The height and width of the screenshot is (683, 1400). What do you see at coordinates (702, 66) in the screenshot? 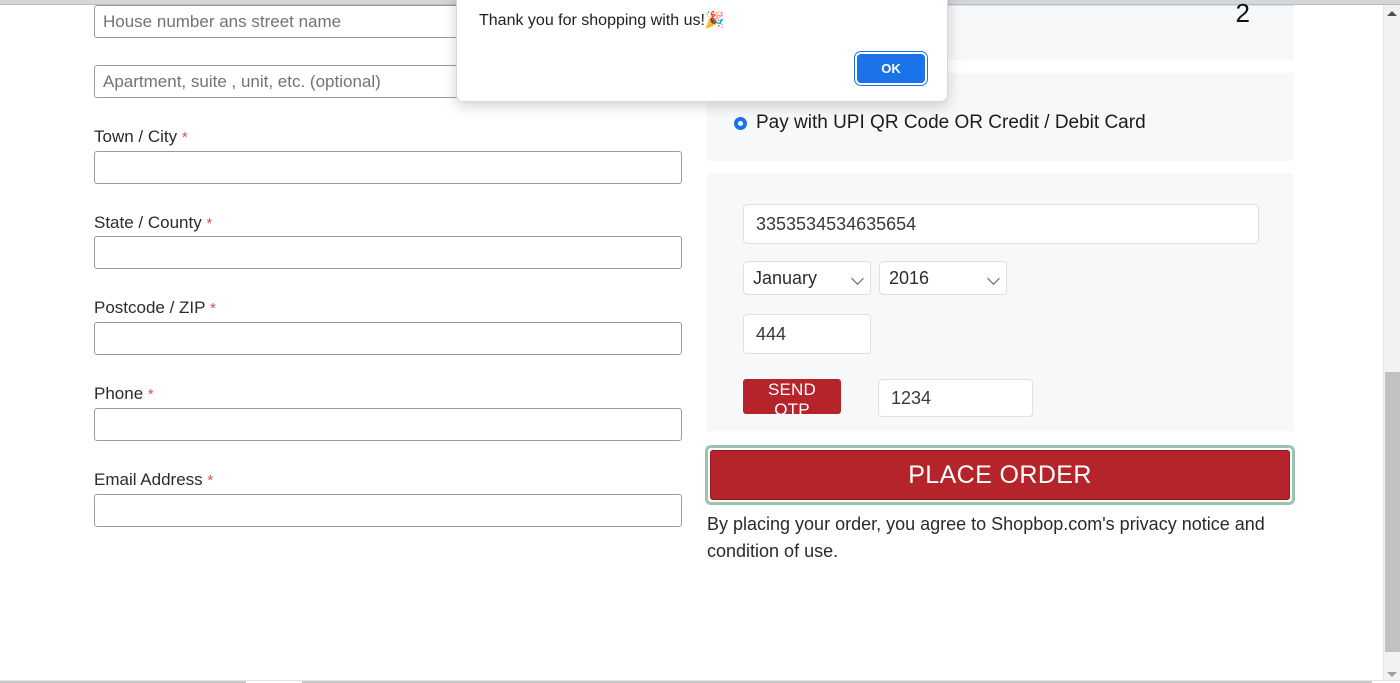
I see `alert-actions-row: OK` at bounding box center [702, 66].